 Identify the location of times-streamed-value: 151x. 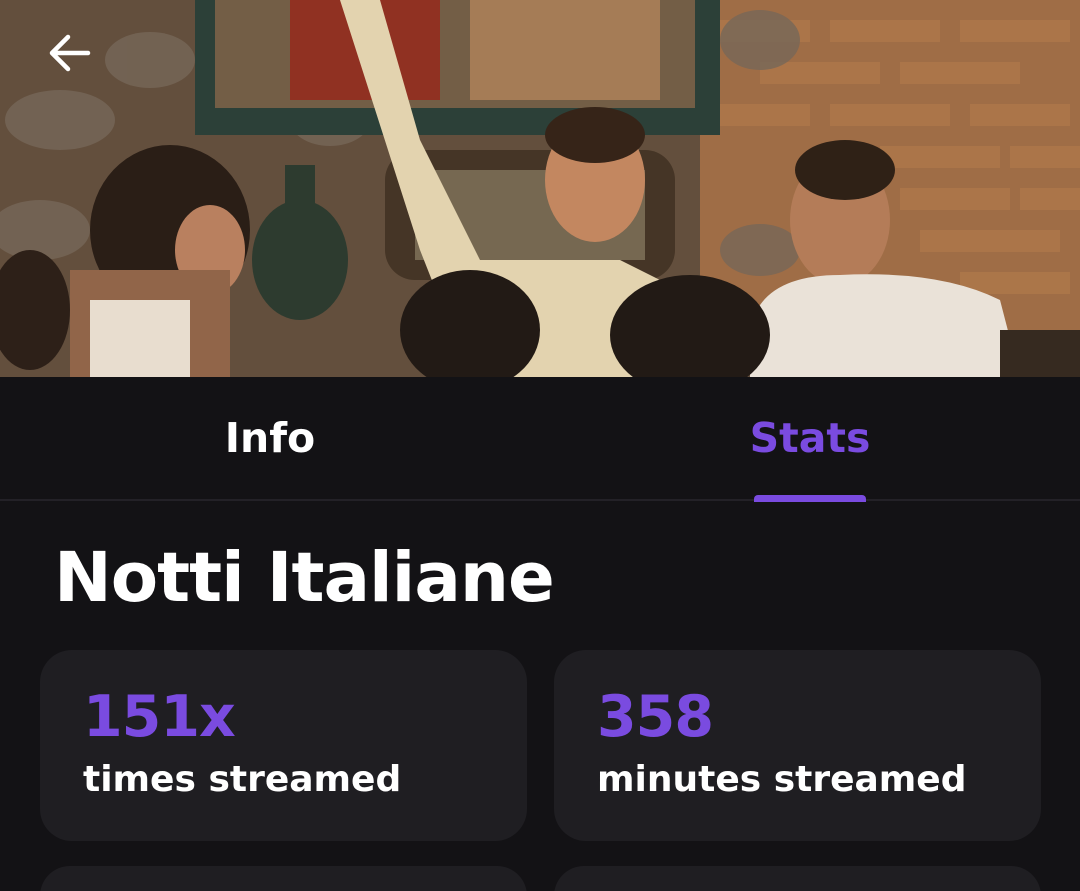
(159, 717).